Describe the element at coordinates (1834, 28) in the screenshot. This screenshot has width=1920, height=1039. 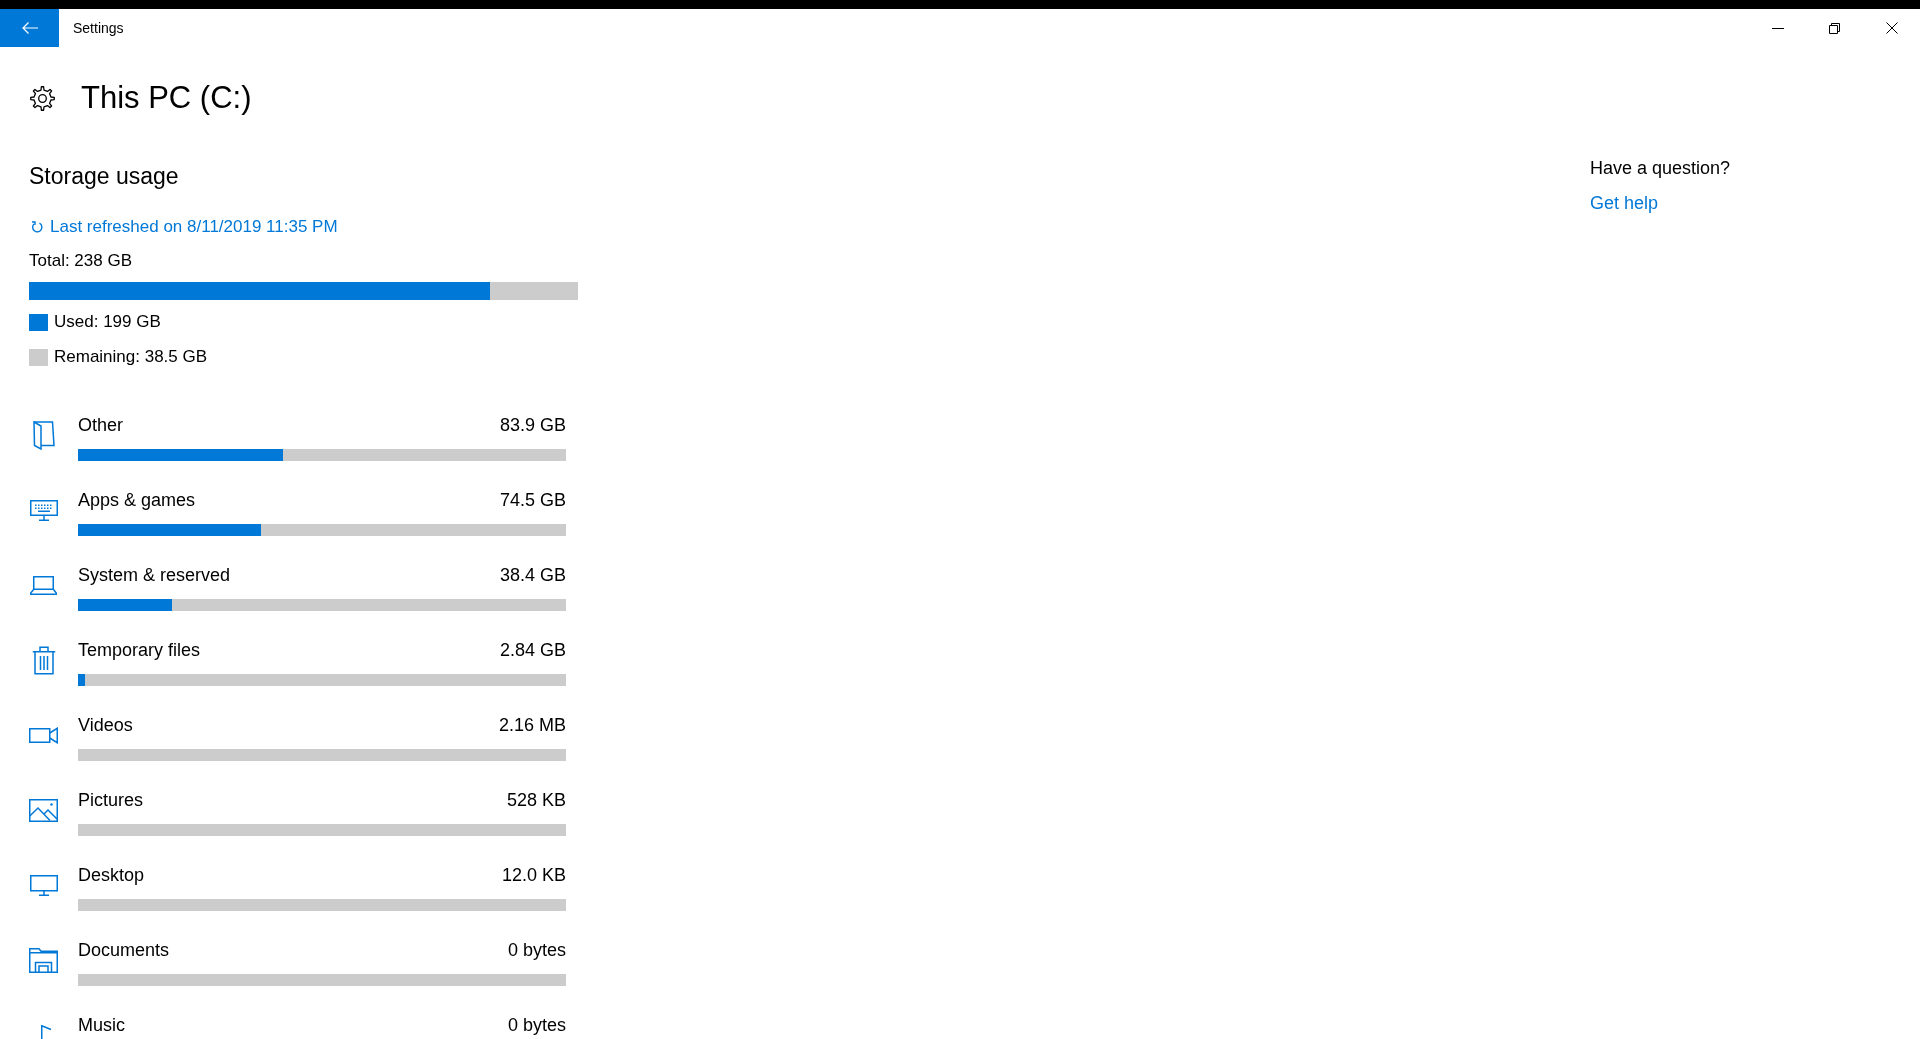
I see `restore-icon` at that location.